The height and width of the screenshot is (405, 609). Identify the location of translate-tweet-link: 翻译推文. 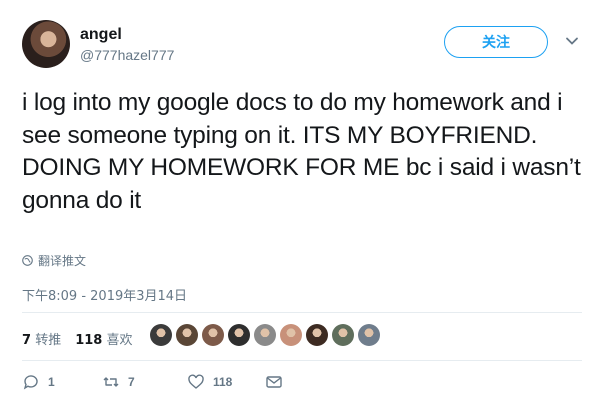
(54, 260).